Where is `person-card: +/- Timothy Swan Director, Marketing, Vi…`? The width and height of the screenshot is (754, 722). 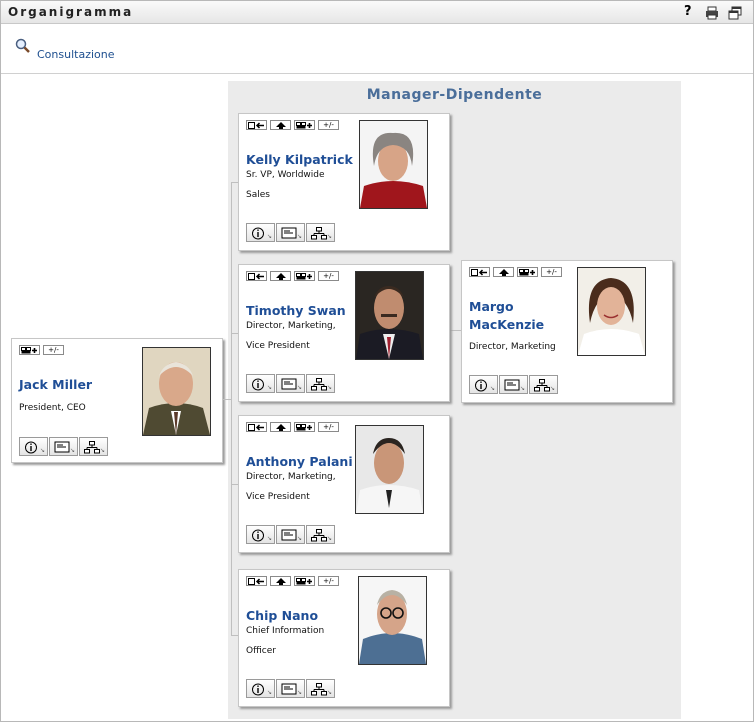
person-card: +/- Timothy Swan Director, Marketing, Vi… is located at coordinates (344, 333).